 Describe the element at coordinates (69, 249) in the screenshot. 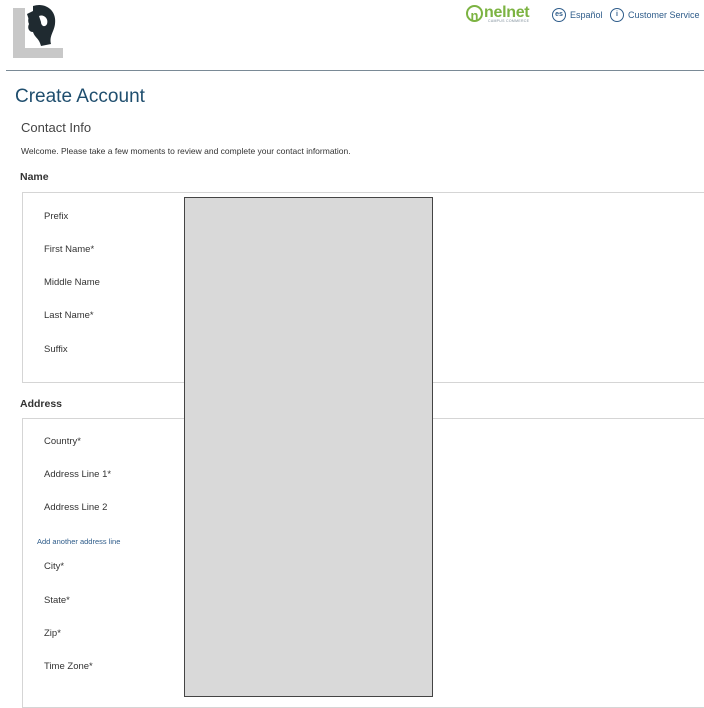

I see `first-name-label: First Name*` at that location.